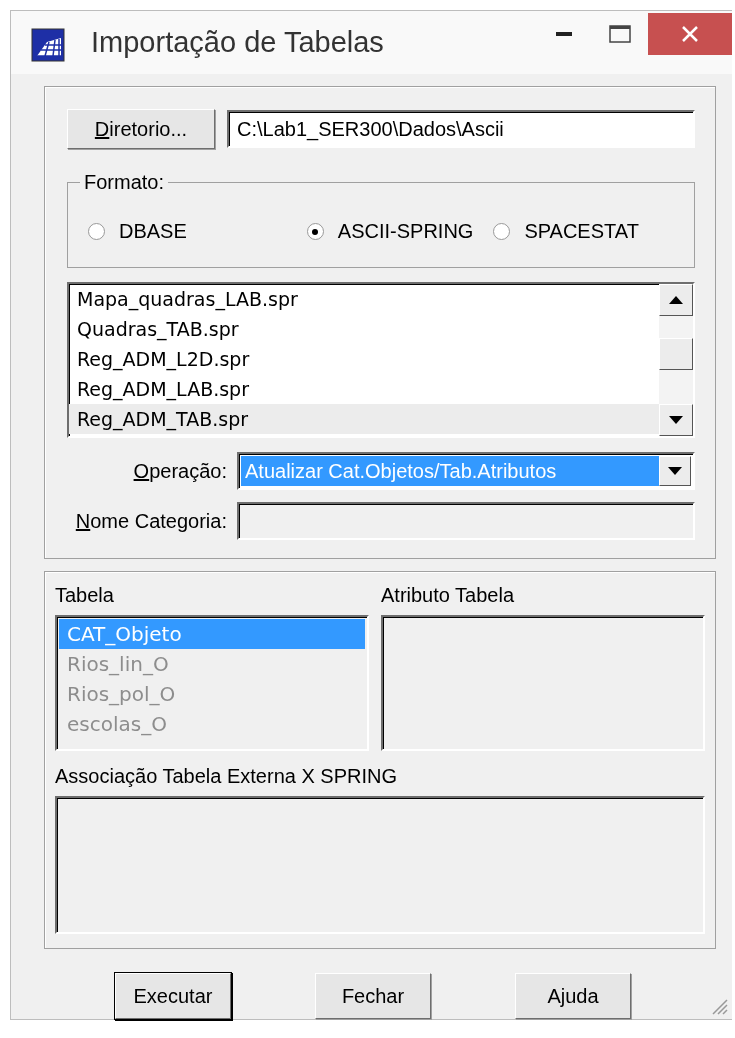 The image size is (735, 1038). What do you see at coordinates (676, 420) in the screenshot?
I see `down-arrow-icon` at bounding box center [676, 420].